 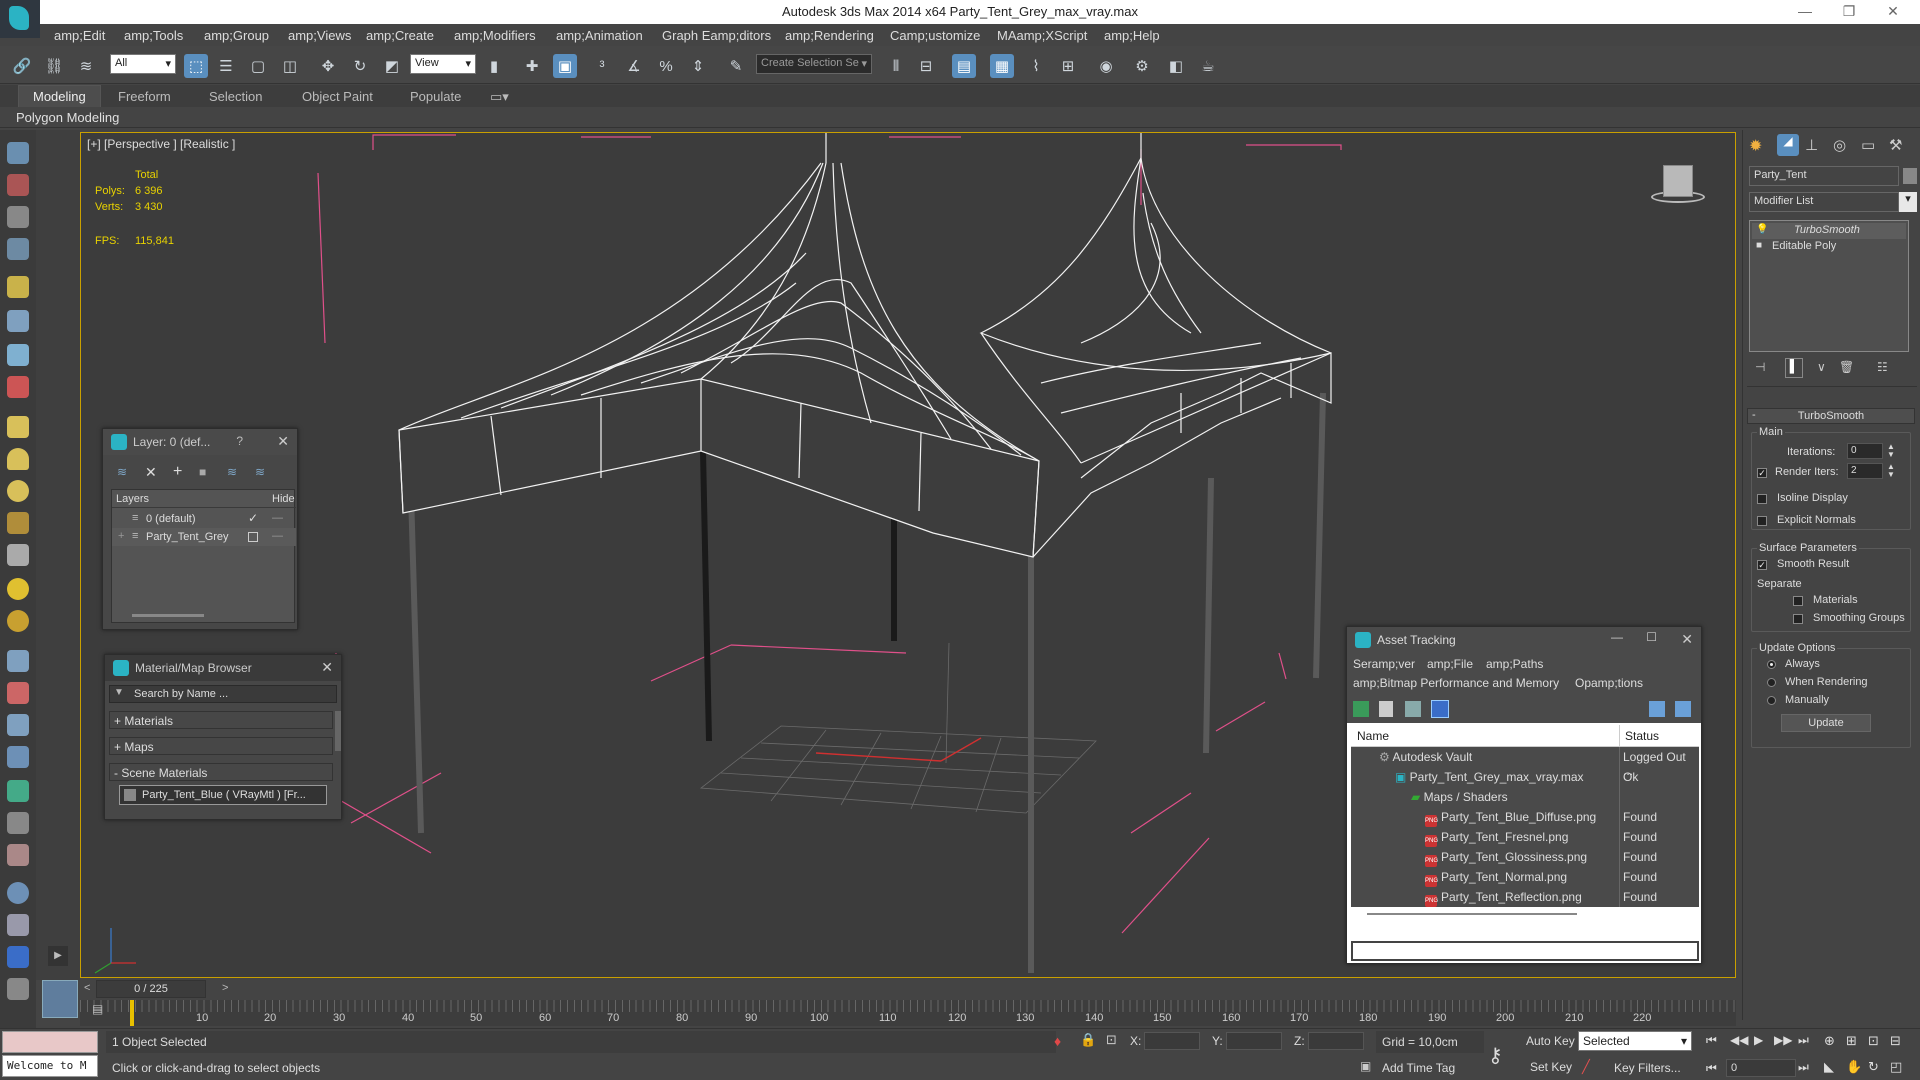 I want to click on key-curve-icon: ╱, so click(x=1586, y=1067).